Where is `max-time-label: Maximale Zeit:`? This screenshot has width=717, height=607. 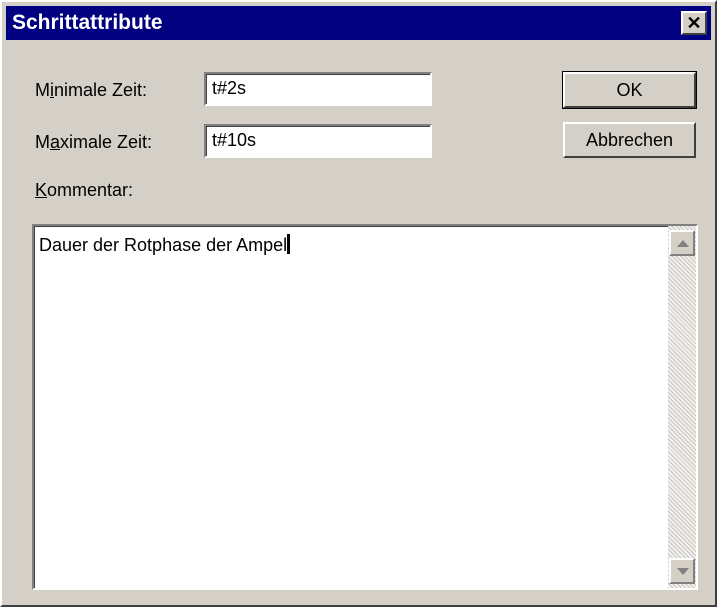 max-time-label: Maximale Zeit: is located at coordinates (94, 142).